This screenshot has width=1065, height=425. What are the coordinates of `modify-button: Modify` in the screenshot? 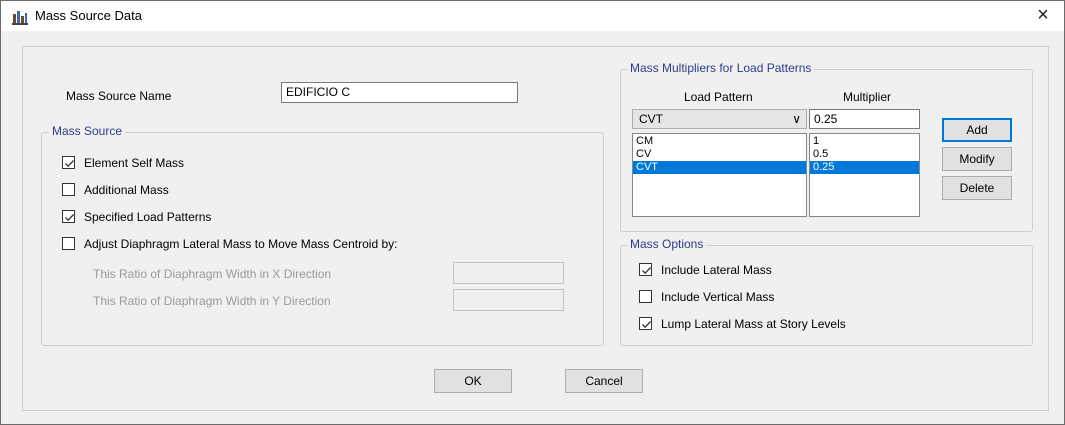 It's located at (977, 159).